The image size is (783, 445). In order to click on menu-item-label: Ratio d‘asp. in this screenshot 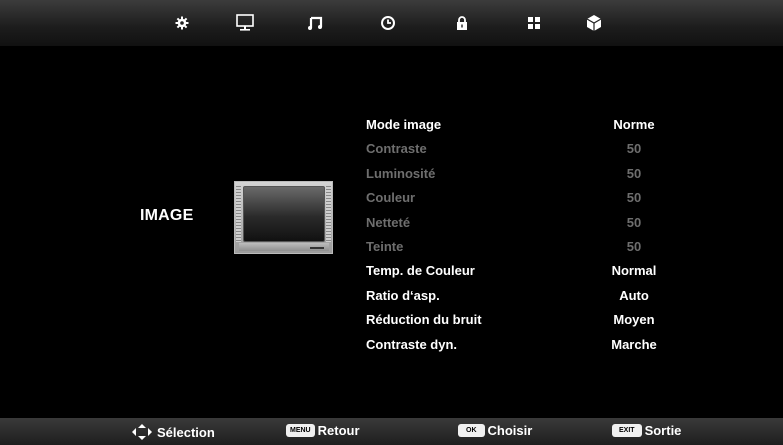, I will do `click(403, 295)`.